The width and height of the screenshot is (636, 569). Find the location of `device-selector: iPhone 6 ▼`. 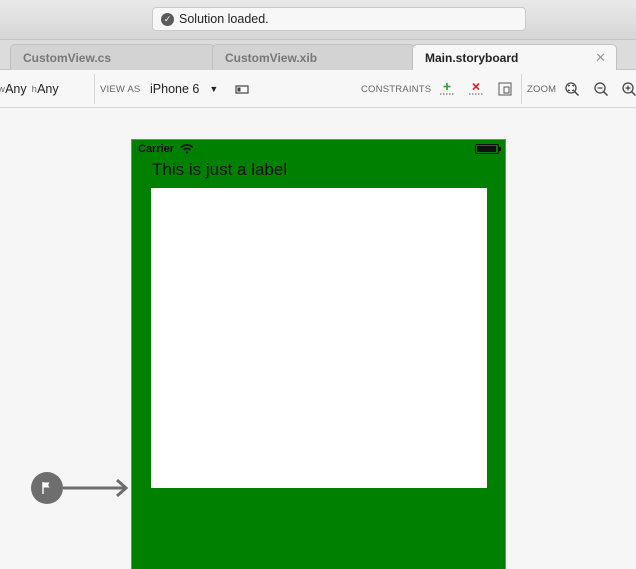

device-selector: iPhone 6 ▼ is located at coordinates (184, 89).